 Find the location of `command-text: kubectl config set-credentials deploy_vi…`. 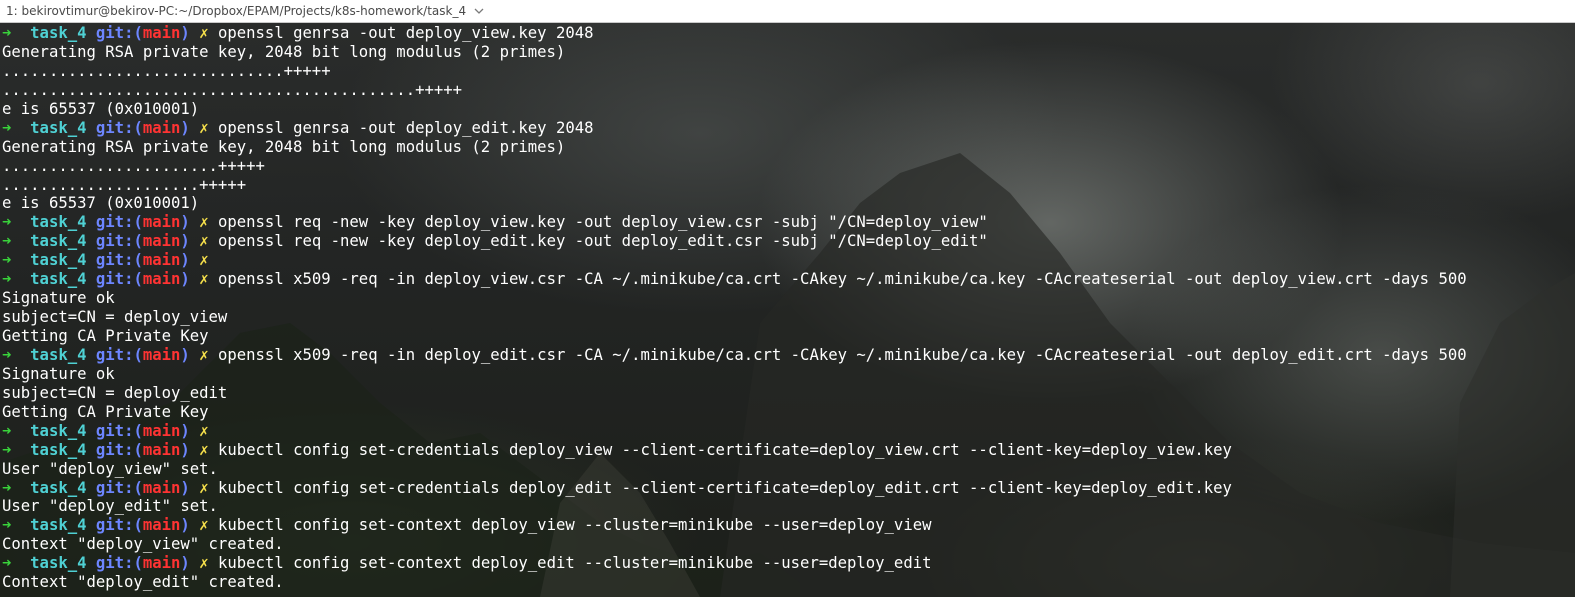

command-text: kubectl config set-credentials deploy_vi… is located at coordinates (724, 449).